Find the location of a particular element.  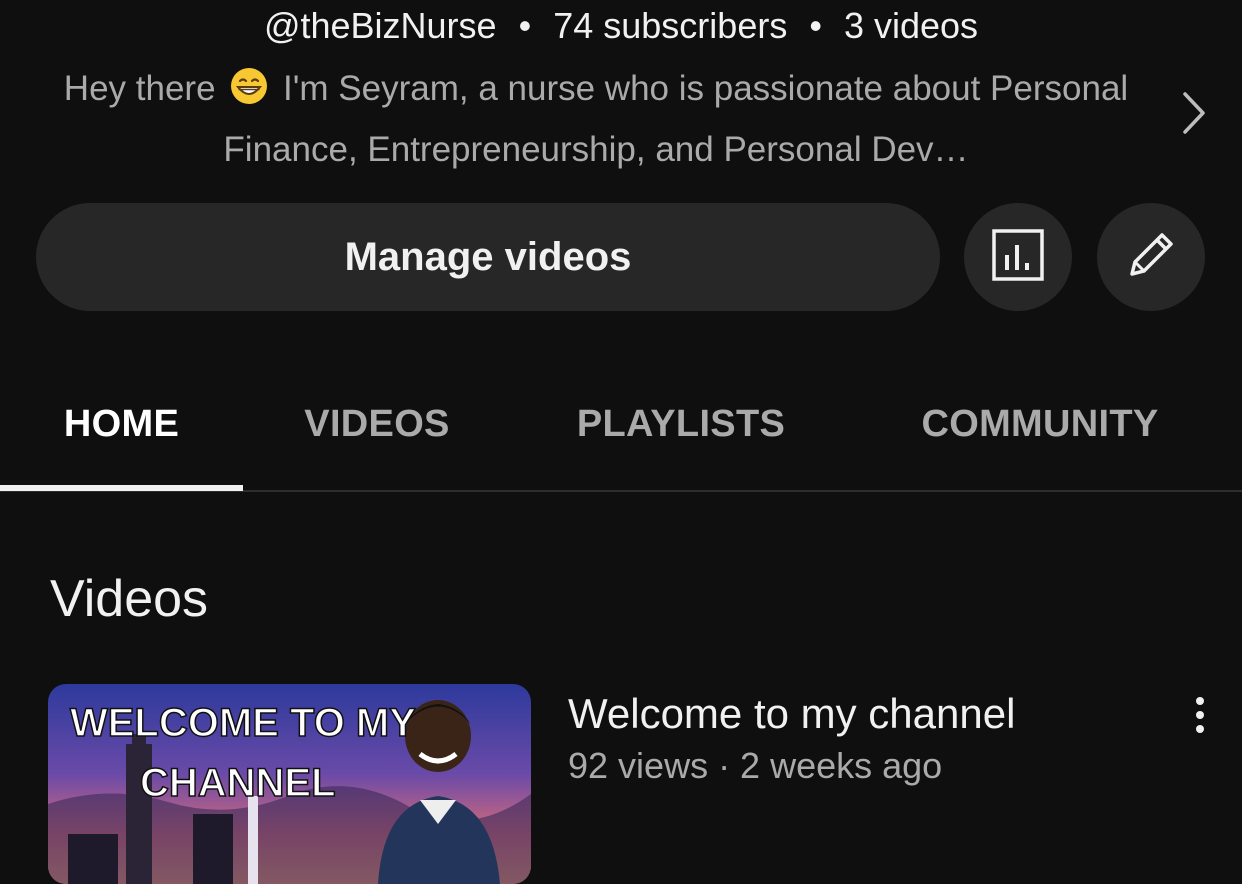

chevron-right-icon is located at coordinates (1194, 113).